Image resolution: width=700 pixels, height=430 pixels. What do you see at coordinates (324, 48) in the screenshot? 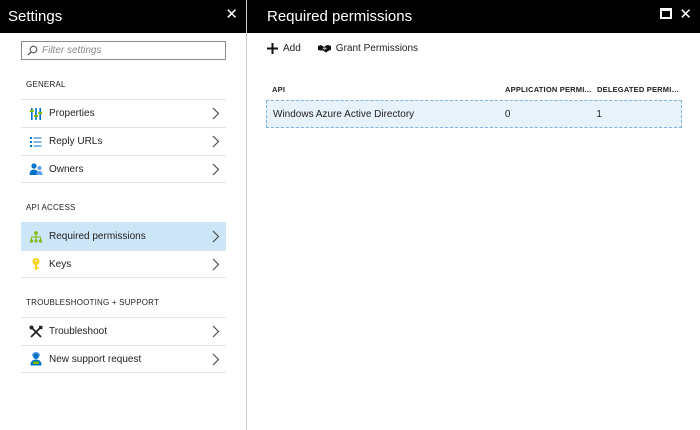
I see `handshake-icon` at bounding box center [324, 48].